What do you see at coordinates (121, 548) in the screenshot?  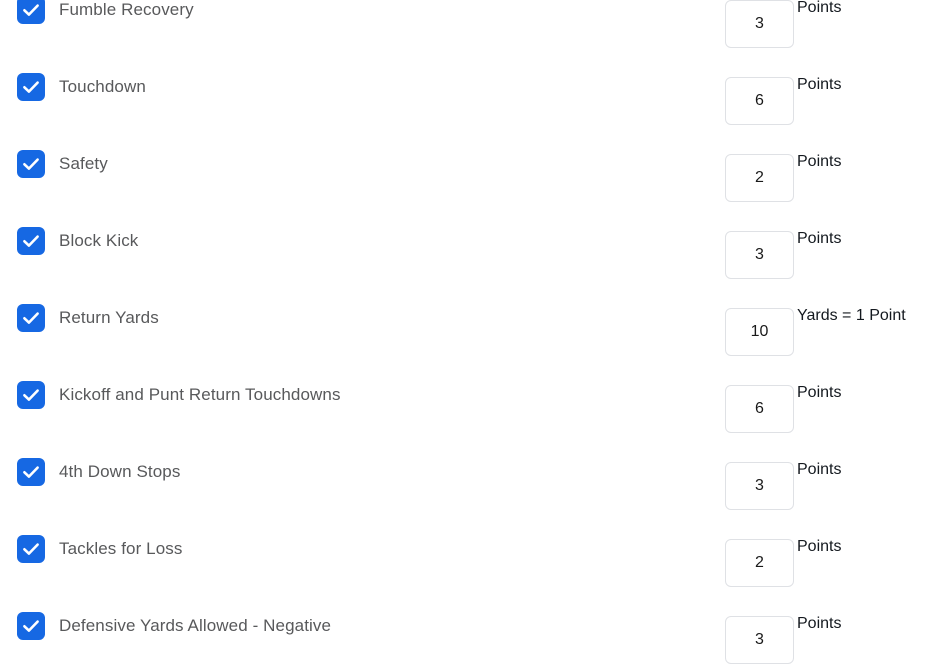 I see `scoring-rule-label: Tackles for Loss` at bounding box center [121, 548].